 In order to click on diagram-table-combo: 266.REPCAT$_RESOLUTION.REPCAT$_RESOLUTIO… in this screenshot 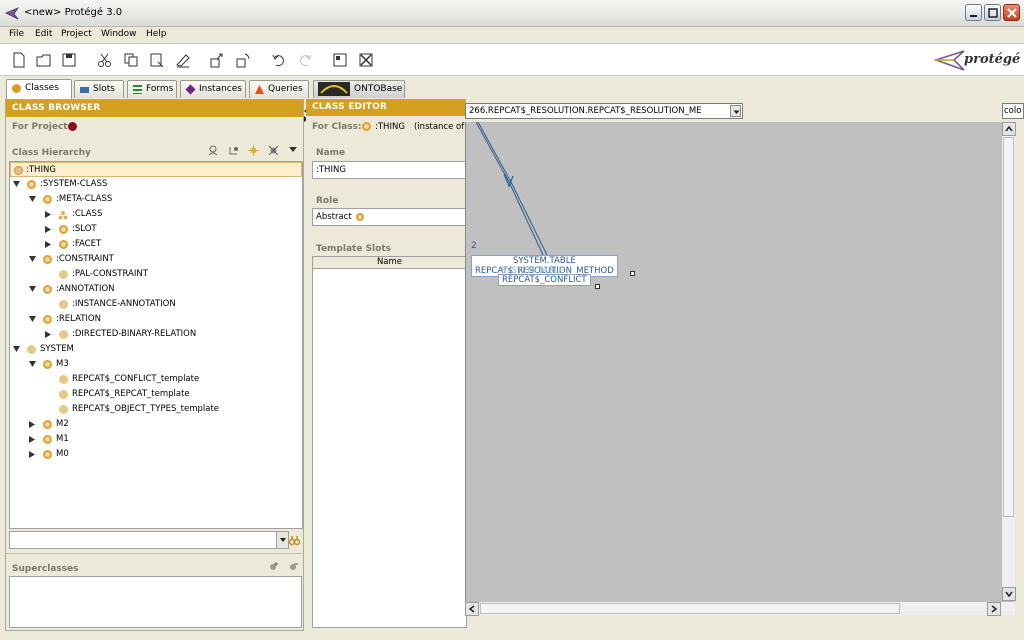, I will do `click(604, 111)`.